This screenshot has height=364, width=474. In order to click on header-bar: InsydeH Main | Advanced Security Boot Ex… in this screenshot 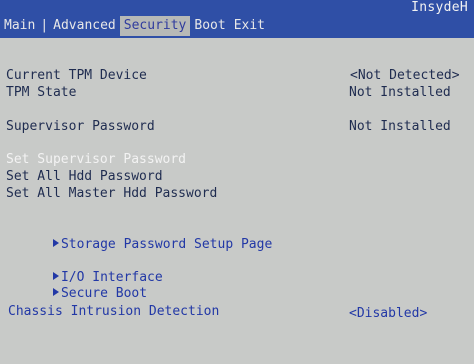, I will do `click(237, 19)`.